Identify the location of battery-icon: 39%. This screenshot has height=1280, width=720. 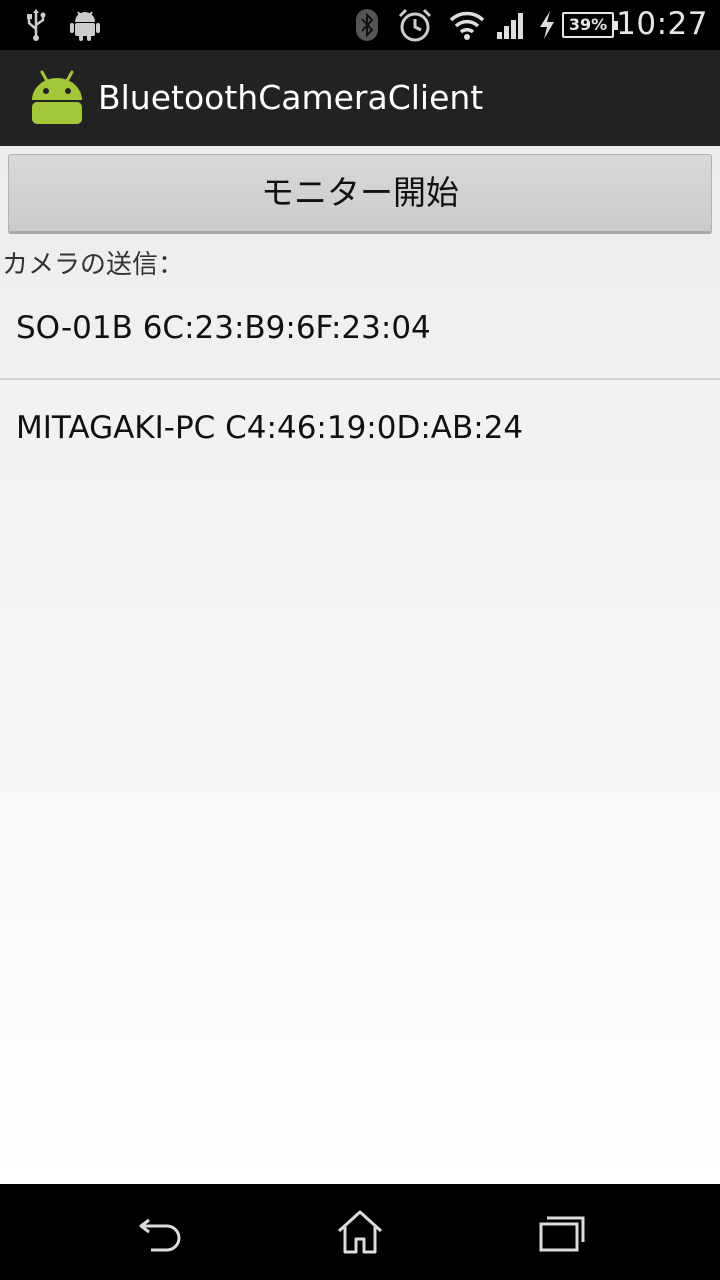
(590, 25).